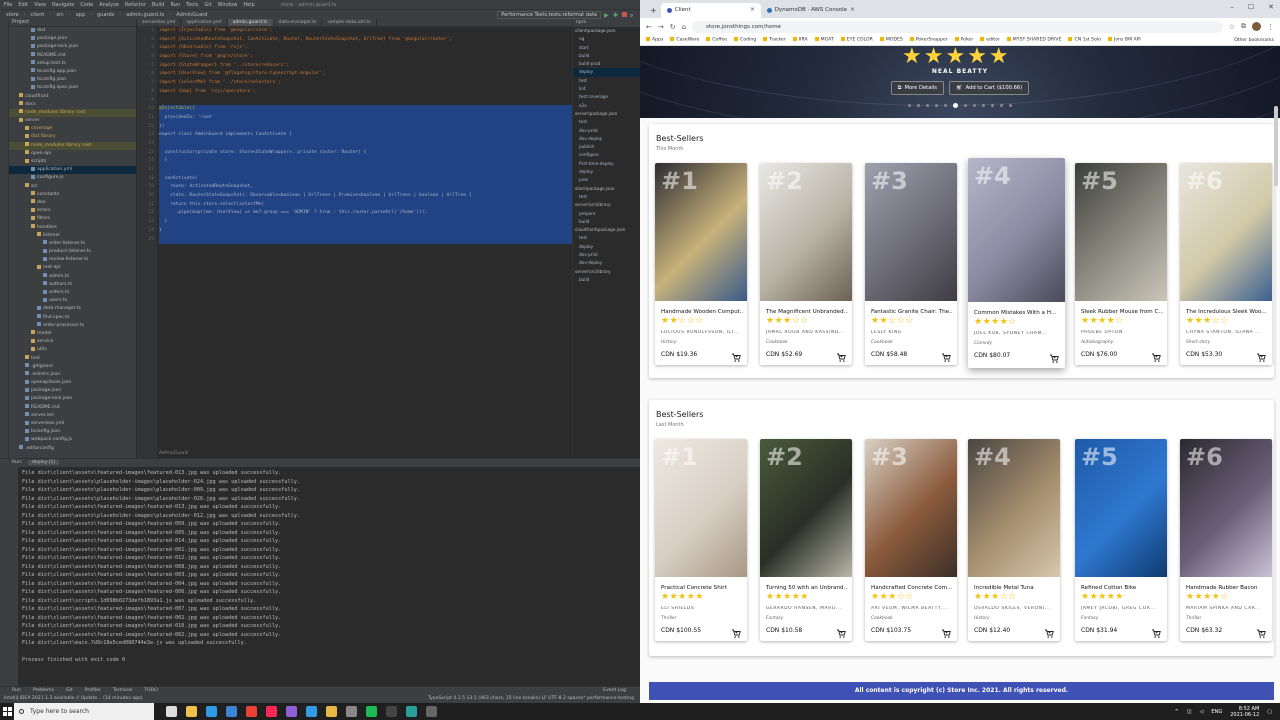 Image resolution: width=1280 pixels, height=720 pixels. Describe the element at coordinates (72, 31) in the screenshot. I see `tree-item: dist` at that location.